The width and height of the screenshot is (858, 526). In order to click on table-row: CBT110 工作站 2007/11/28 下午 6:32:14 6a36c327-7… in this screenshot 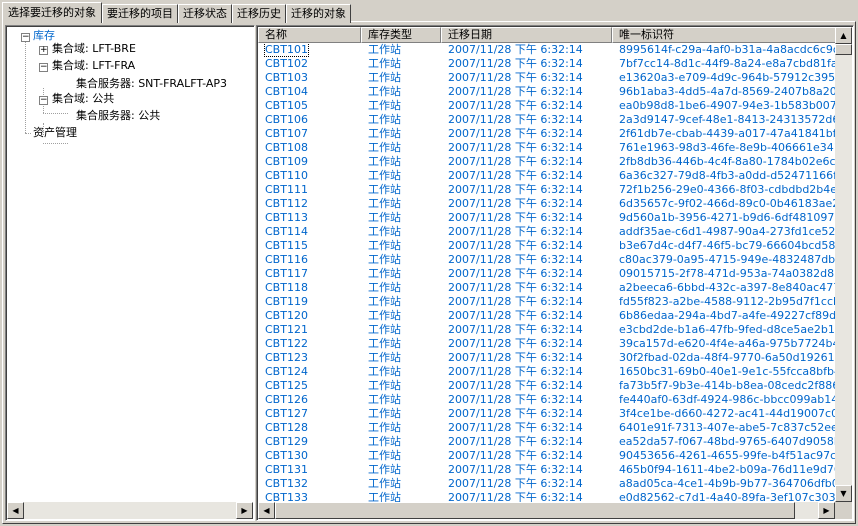, I will do `click(546, 176)`.